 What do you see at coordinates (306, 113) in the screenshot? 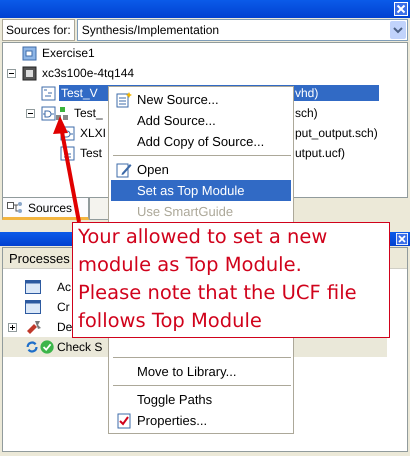
I see `tree-item-text: sch)` at bounding box center [306, 113].